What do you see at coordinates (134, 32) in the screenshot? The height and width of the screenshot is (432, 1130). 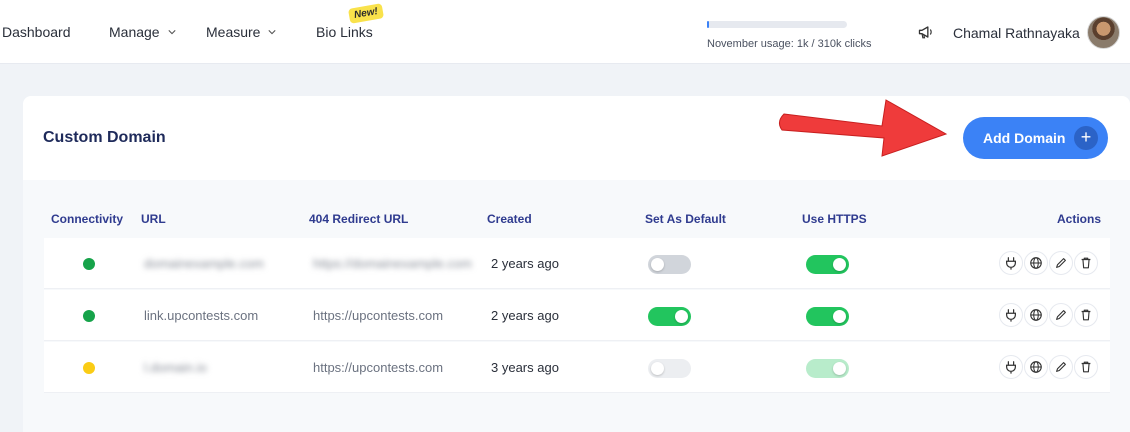 I see `nav-manage-label: Manage` at bounding box center [134, 32].